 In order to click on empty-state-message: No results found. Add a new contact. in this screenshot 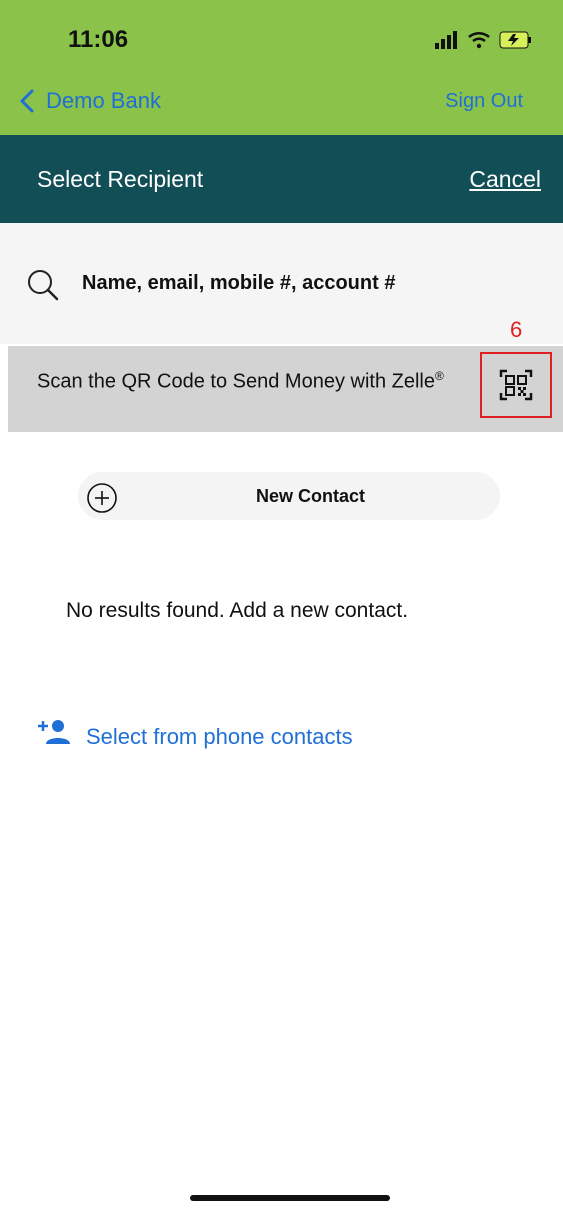, I will do `click(237, 610)`.